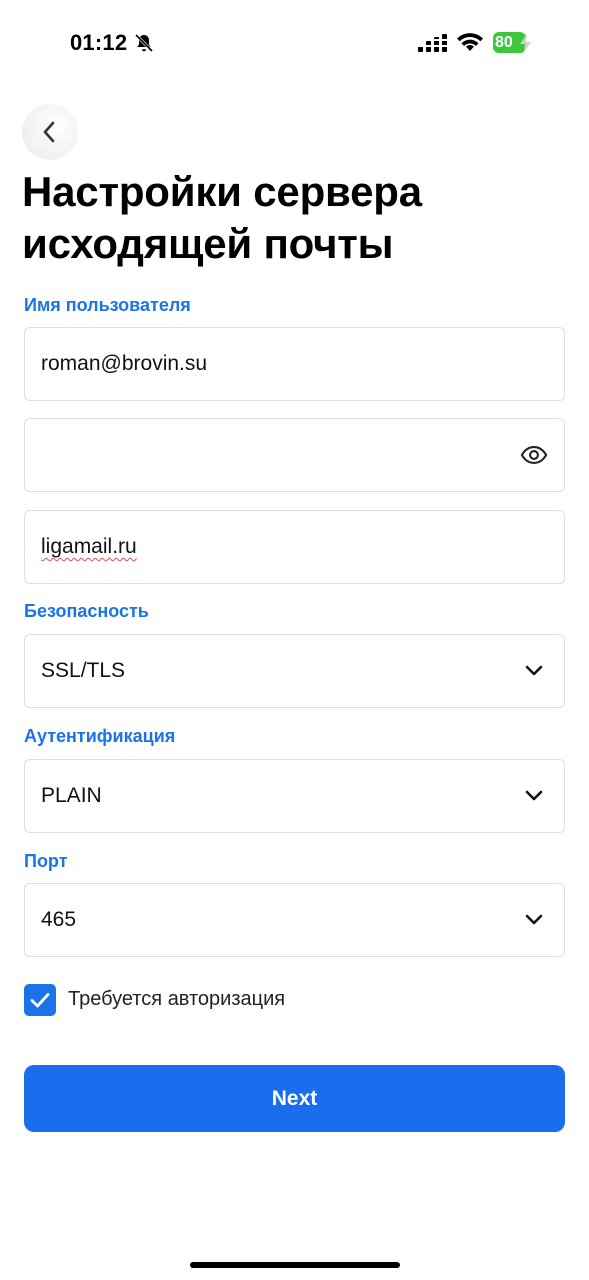 The width and height of the screenshot is (589, 1280). What do you see at coordinates (99, 42) in the screenshot?
I see `status-time: 01:12` at bounding box center [99, 42].